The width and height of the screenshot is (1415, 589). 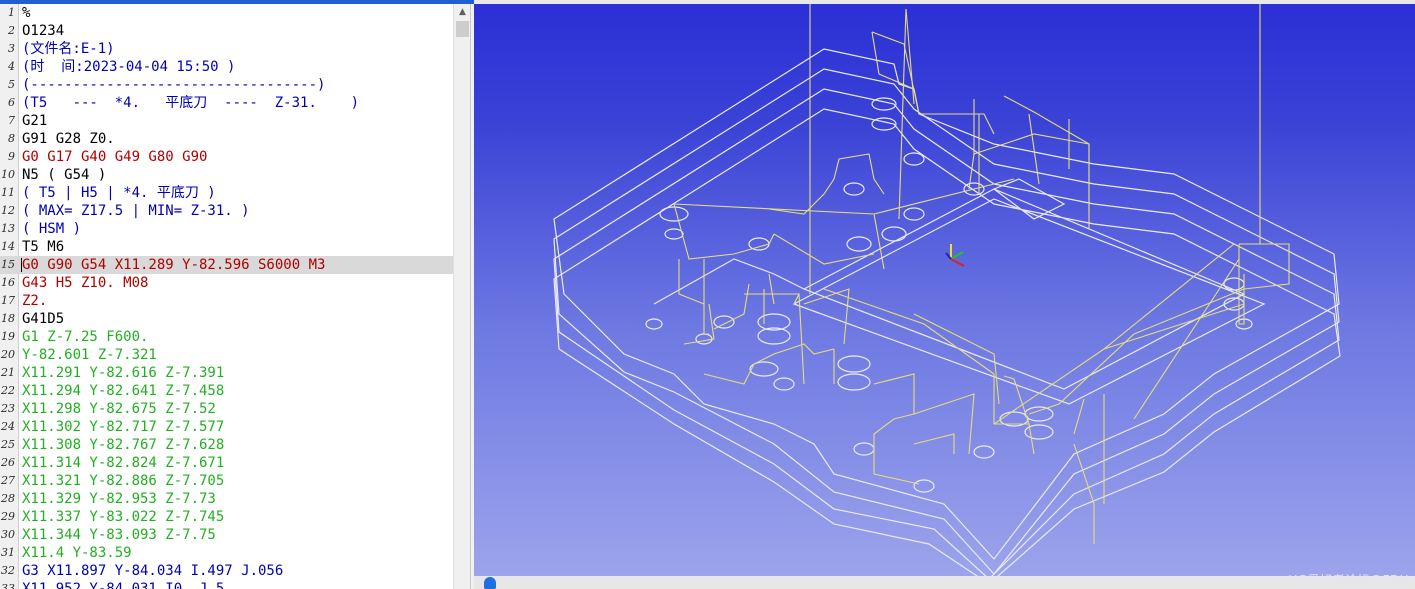 I want to click on code-text: (文件名:E-1), so click(x=68, y=49).